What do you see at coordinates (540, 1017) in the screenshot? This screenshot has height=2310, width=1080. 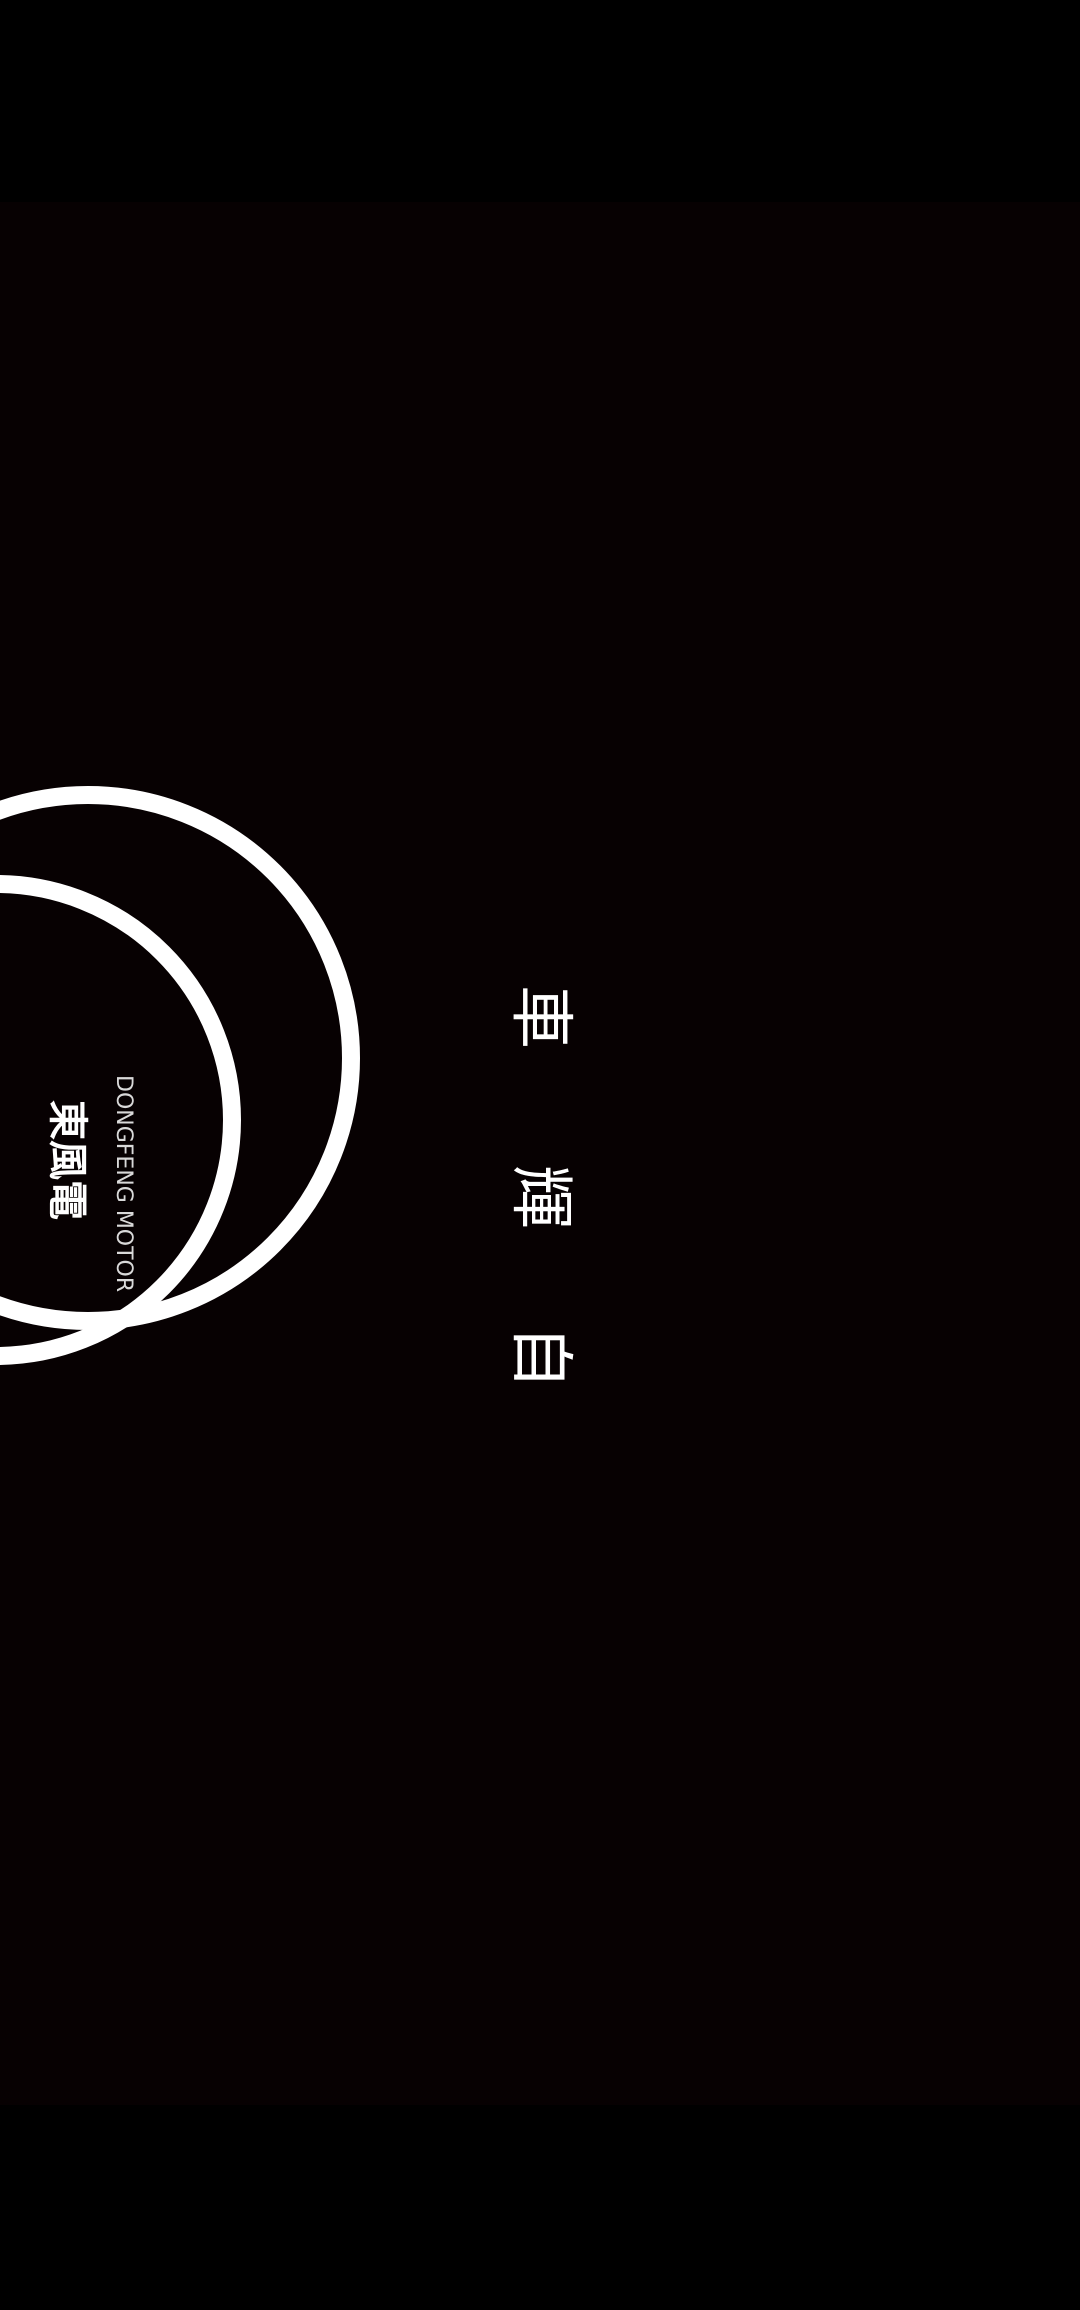 I see `title-glyph-1: 車` at bounding box center [540, 1017].